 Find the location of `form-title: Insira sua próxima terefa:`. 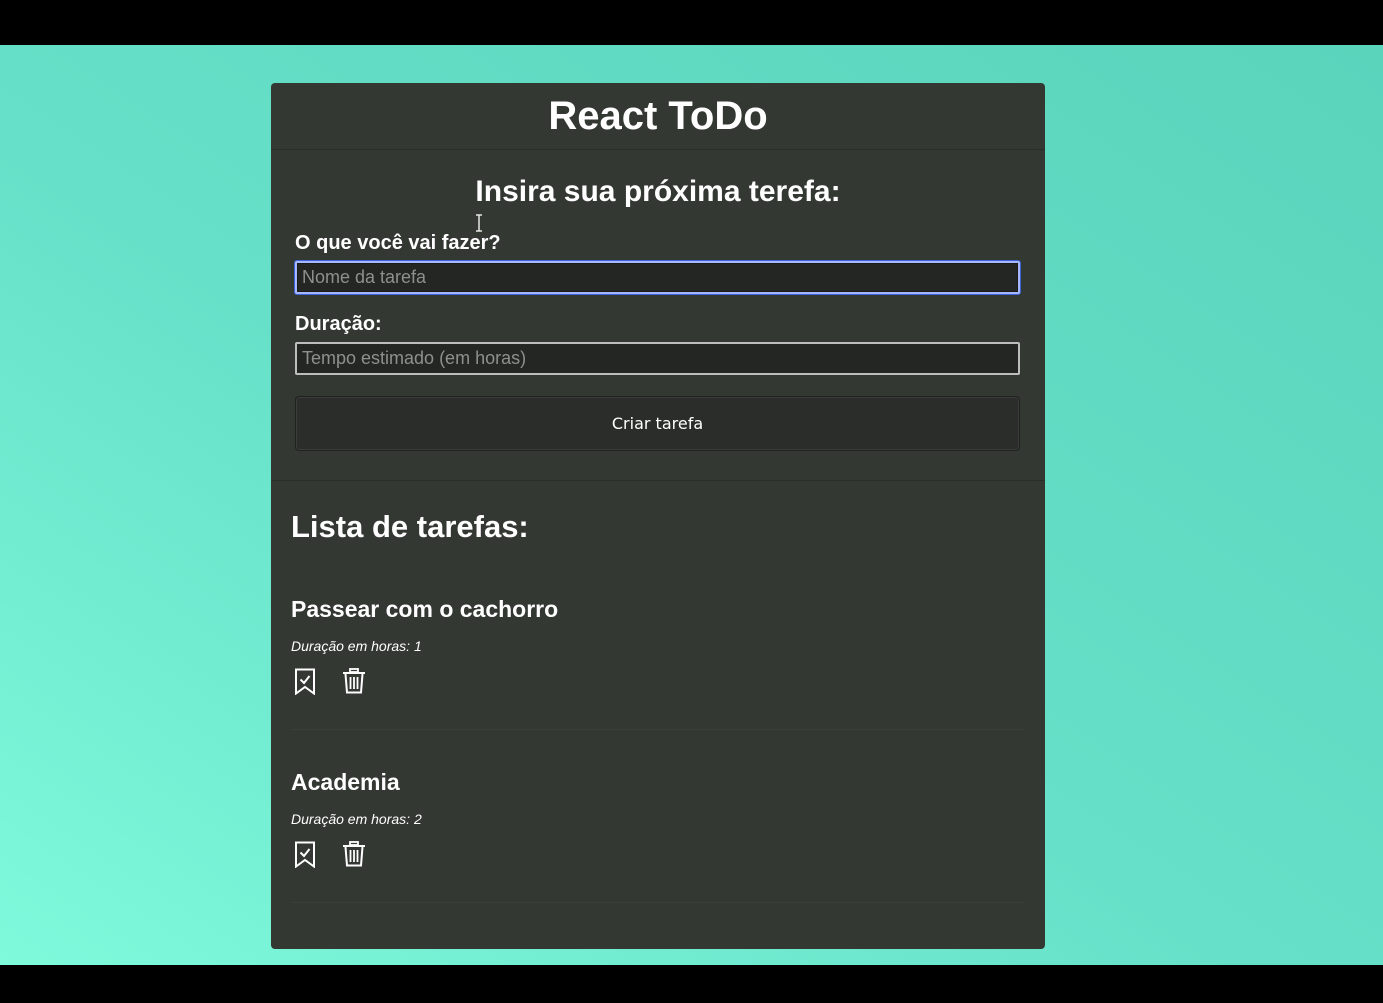

form-title: Insira sua próxima terefa: is located at coordinates (658, 191).